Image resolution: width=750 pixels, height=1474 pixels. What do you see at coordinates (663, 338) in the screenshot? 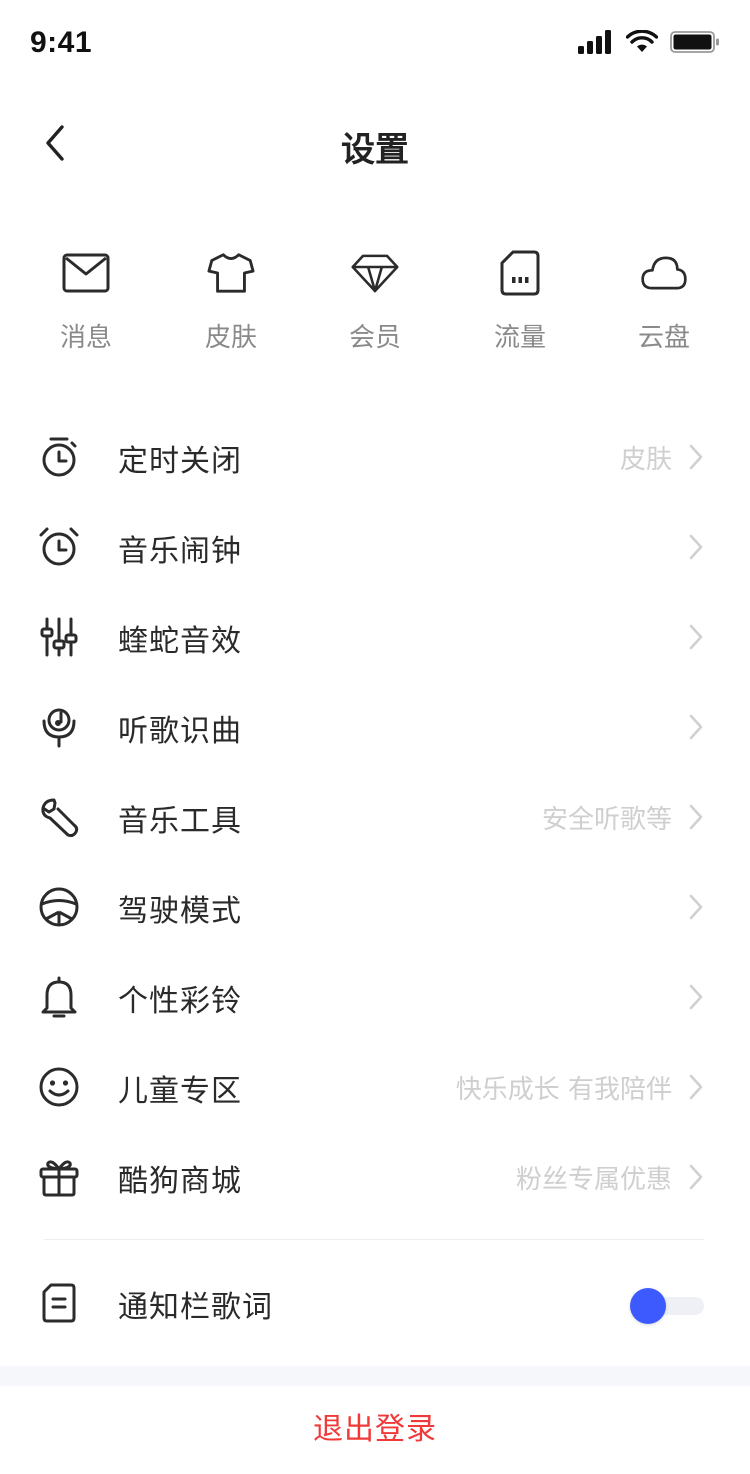
I see `quick-action-label: 云盘` at bounding box center [663, 338].